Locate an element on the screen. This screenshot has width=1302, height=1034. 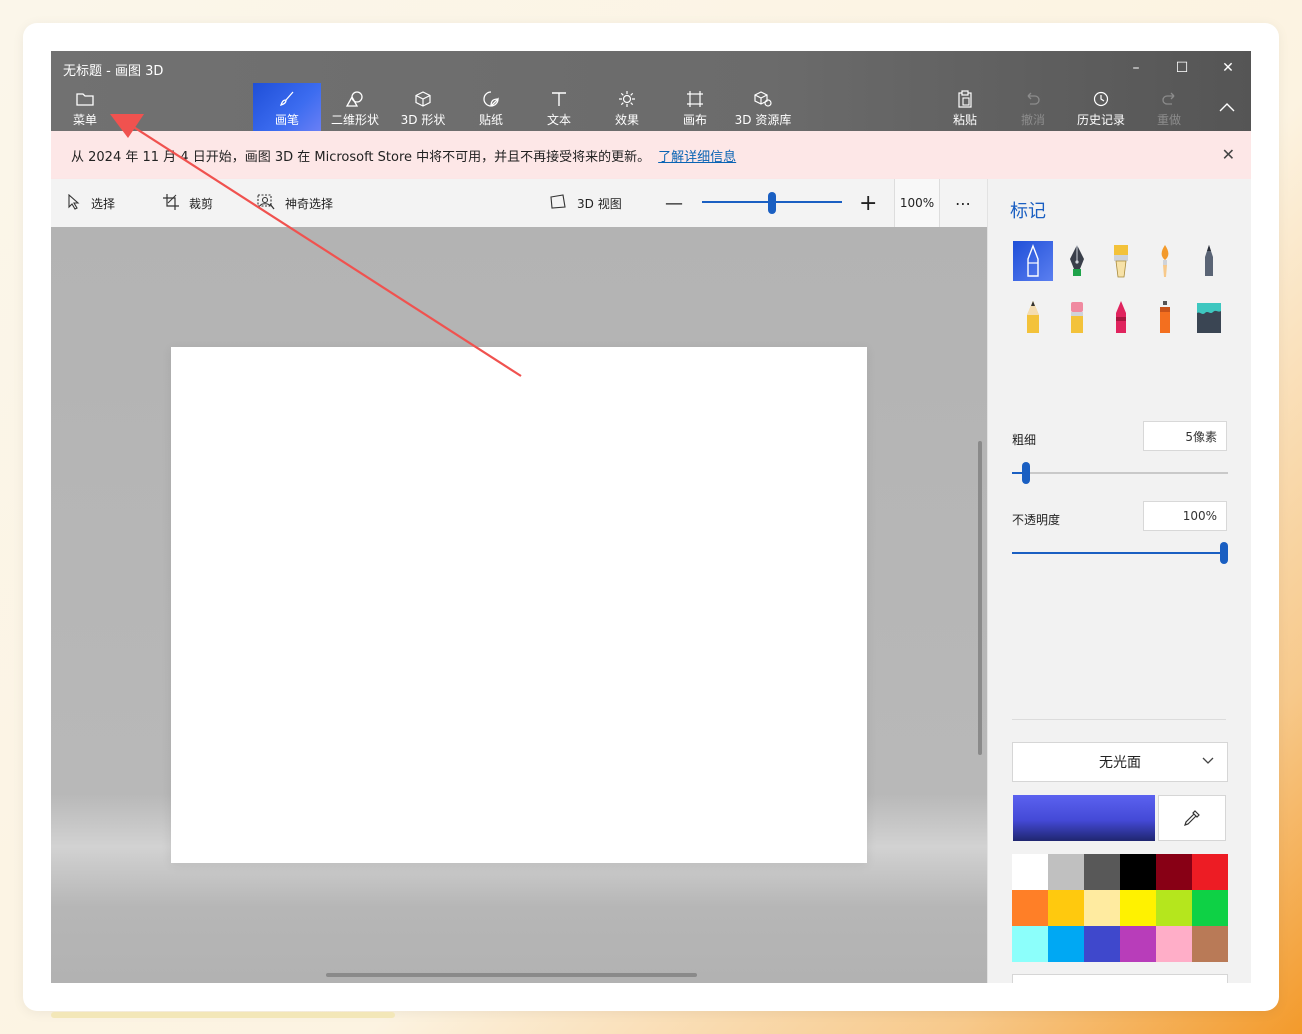
current-color-swatch is located at coordinates (1084, 818).